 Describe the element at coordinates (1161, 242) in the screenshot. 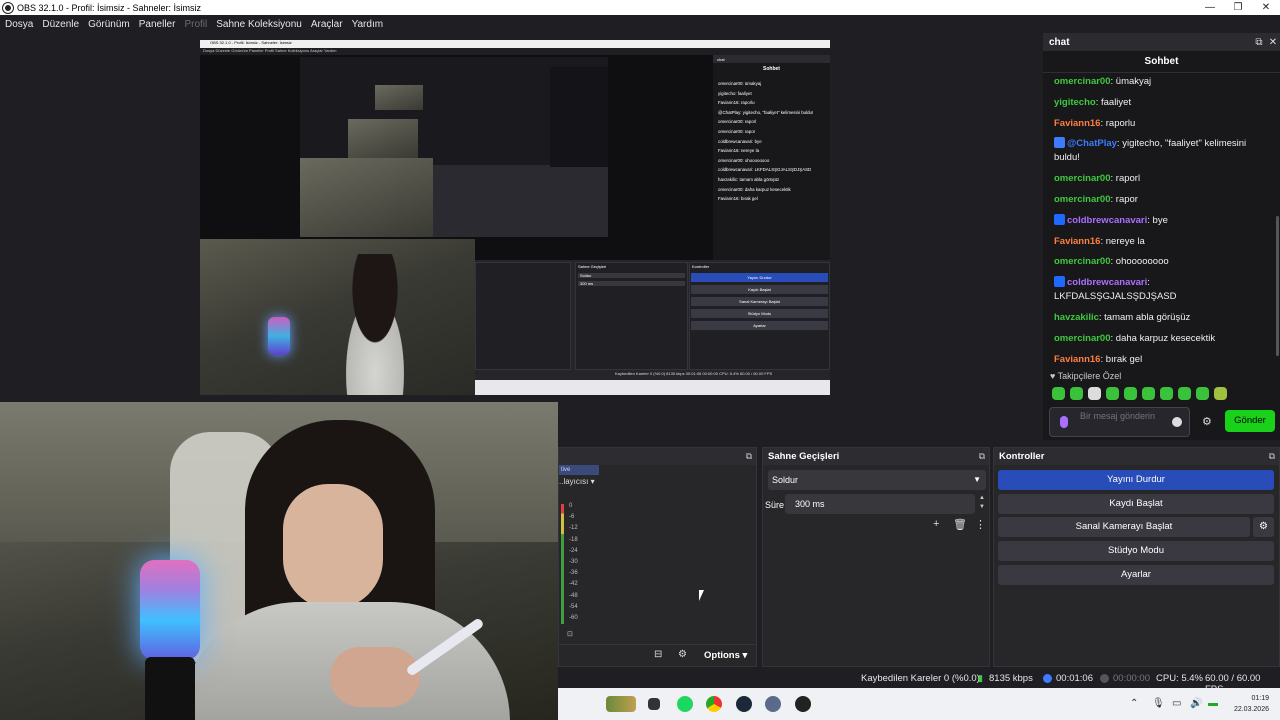

I see `chat-message: Faviann16: nereye la` at that location.